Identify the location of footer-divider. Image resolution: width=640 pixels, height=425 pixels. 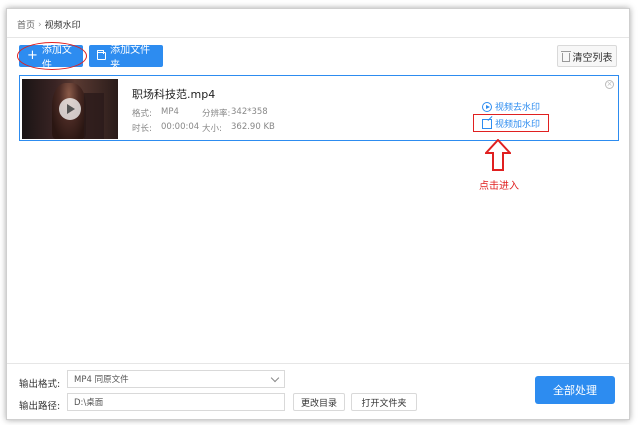
(318, 363).